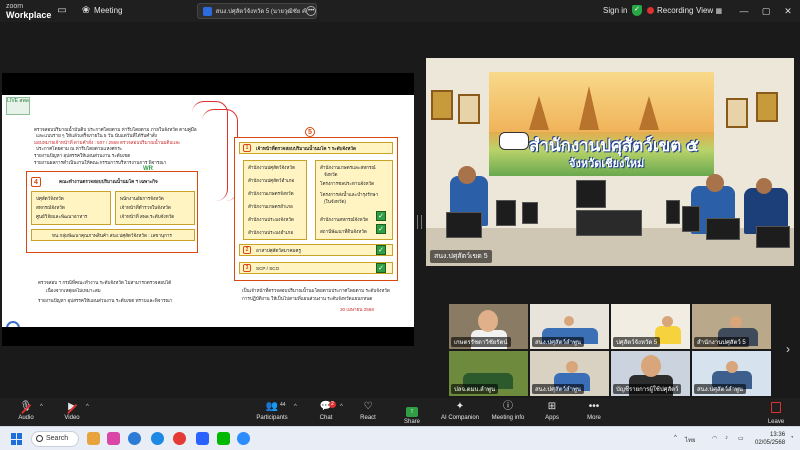 The height and width of the screenshot is (450, 800). What do you see at coordinates (17, 439) in the screenshot?
I see `windows-start-icon` at bounding box center [17, 439].